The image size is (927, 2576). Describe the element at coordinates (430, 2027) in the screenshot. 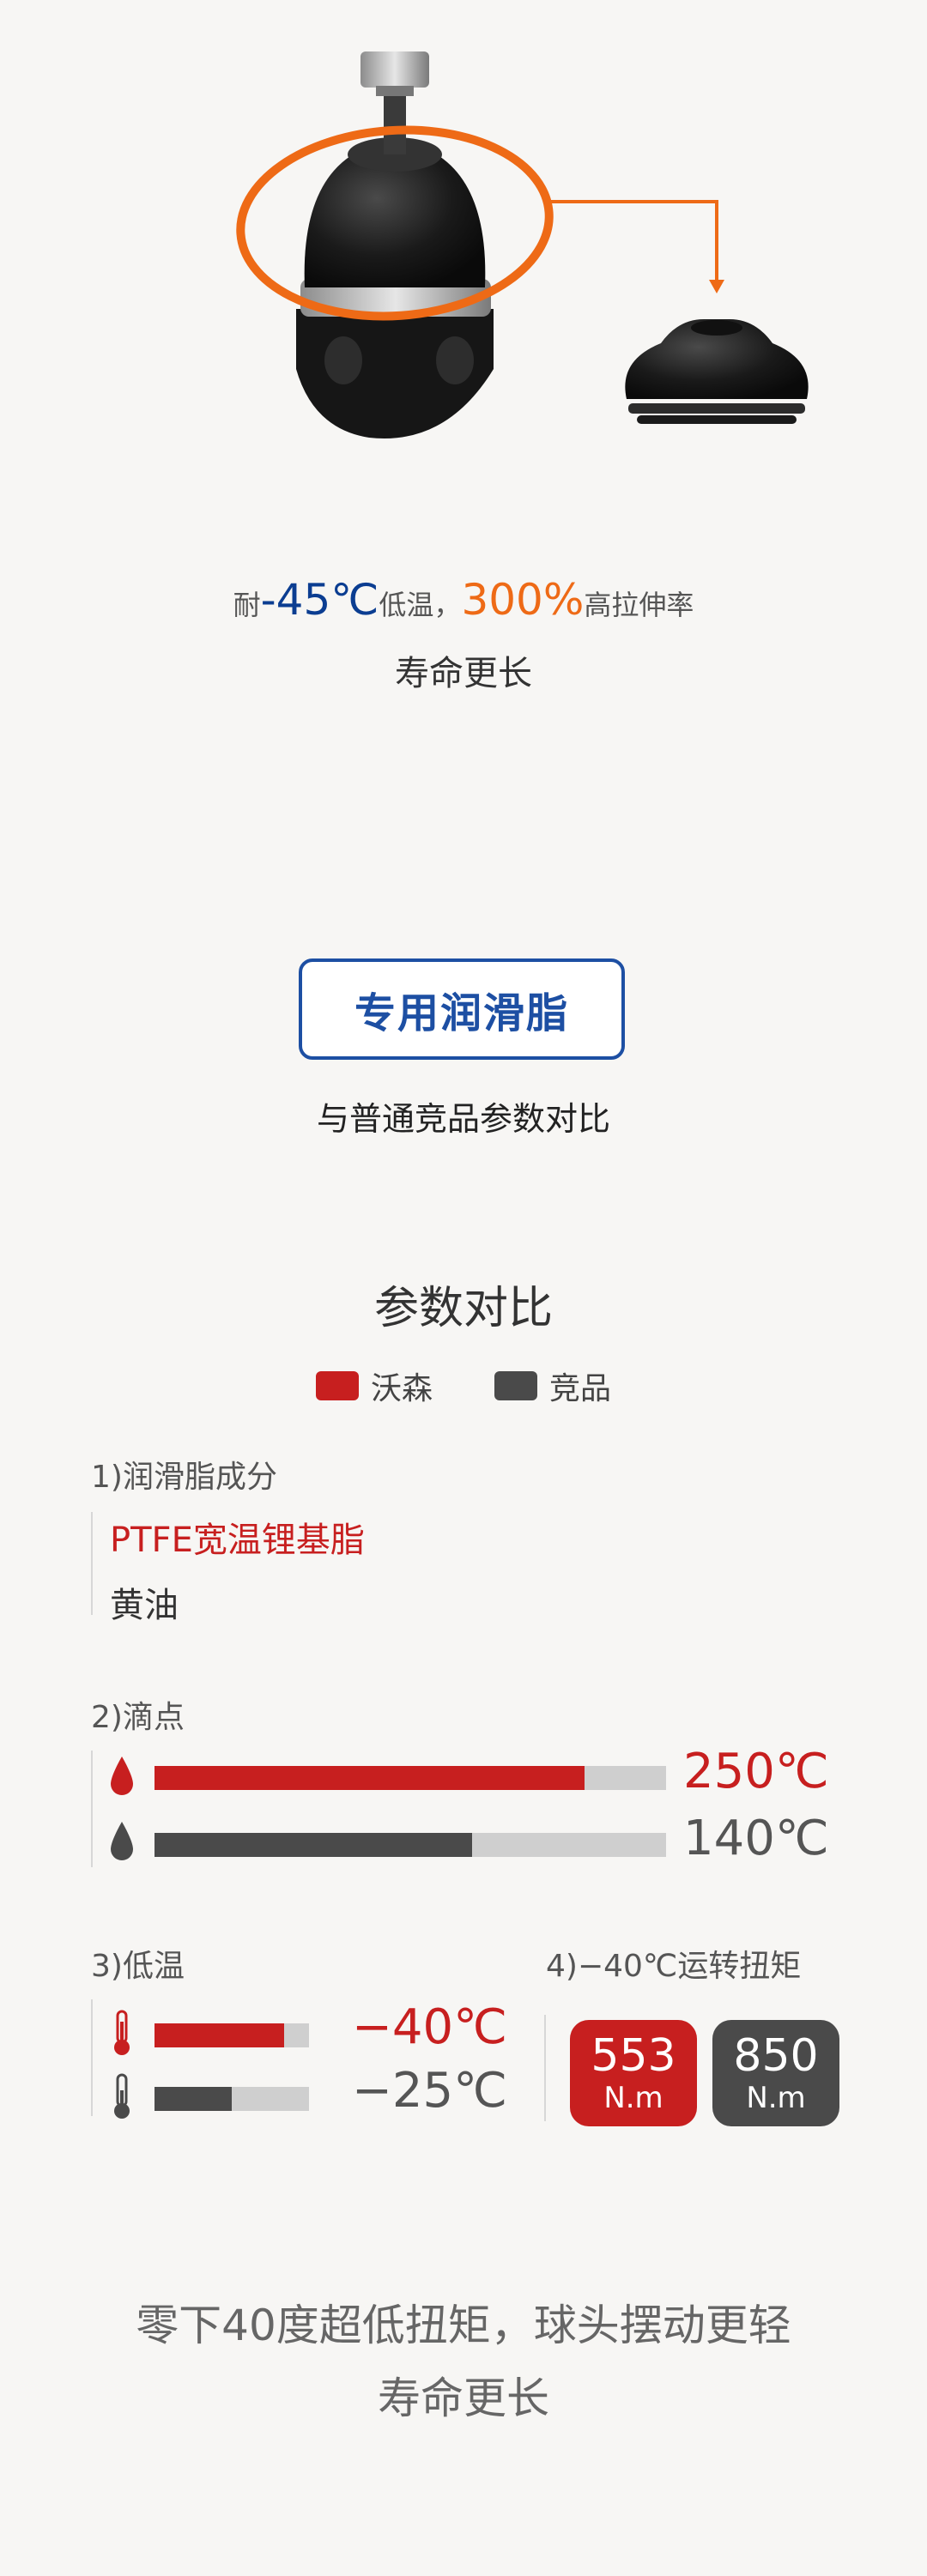

I see `low-temp-value-ours: −40℃` at that location.